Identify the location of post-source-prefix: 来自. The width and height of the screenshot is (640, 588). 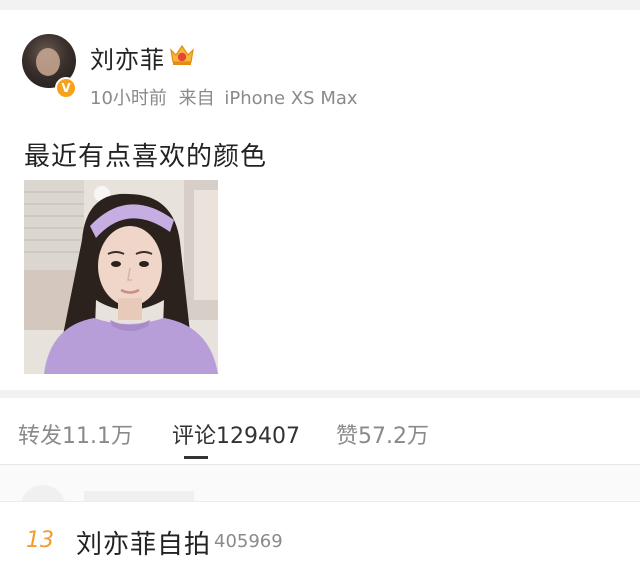
(196, 98).